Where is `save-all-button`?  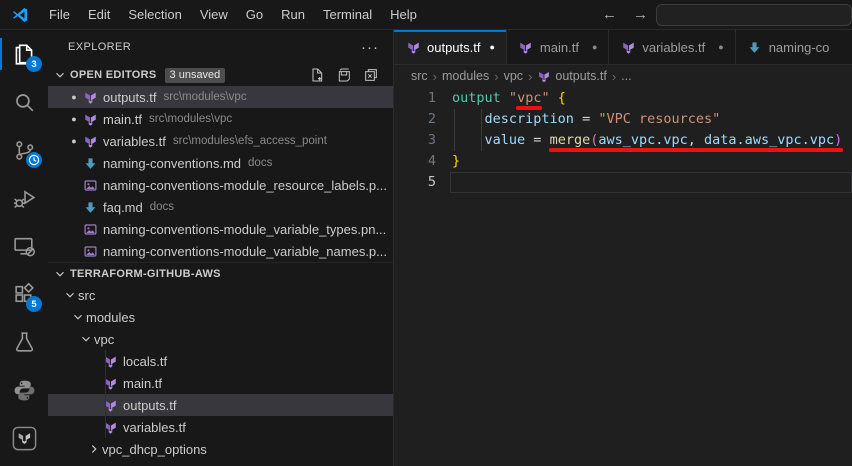
save-all-button is located at coordinates (344, 75).